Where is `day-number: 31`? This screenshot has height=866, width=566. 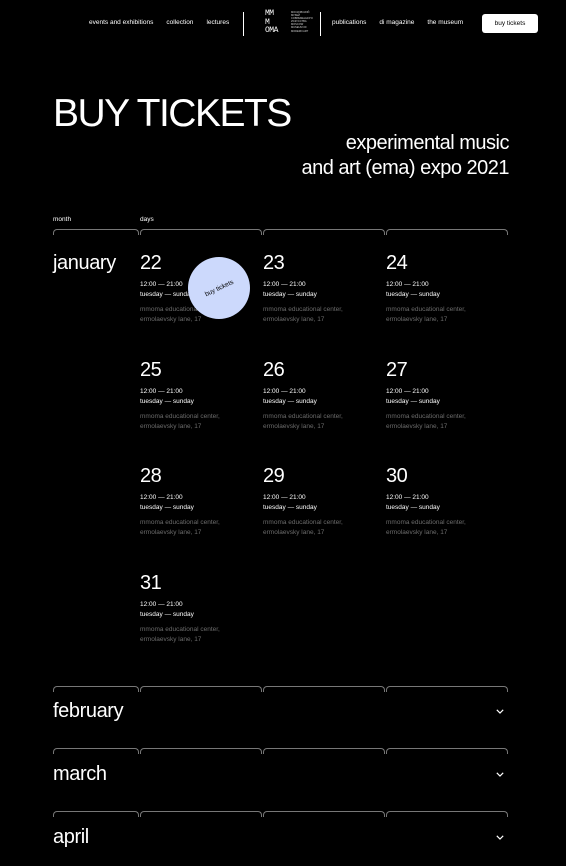 day-number: 31 is located at coordinates (151, 583).